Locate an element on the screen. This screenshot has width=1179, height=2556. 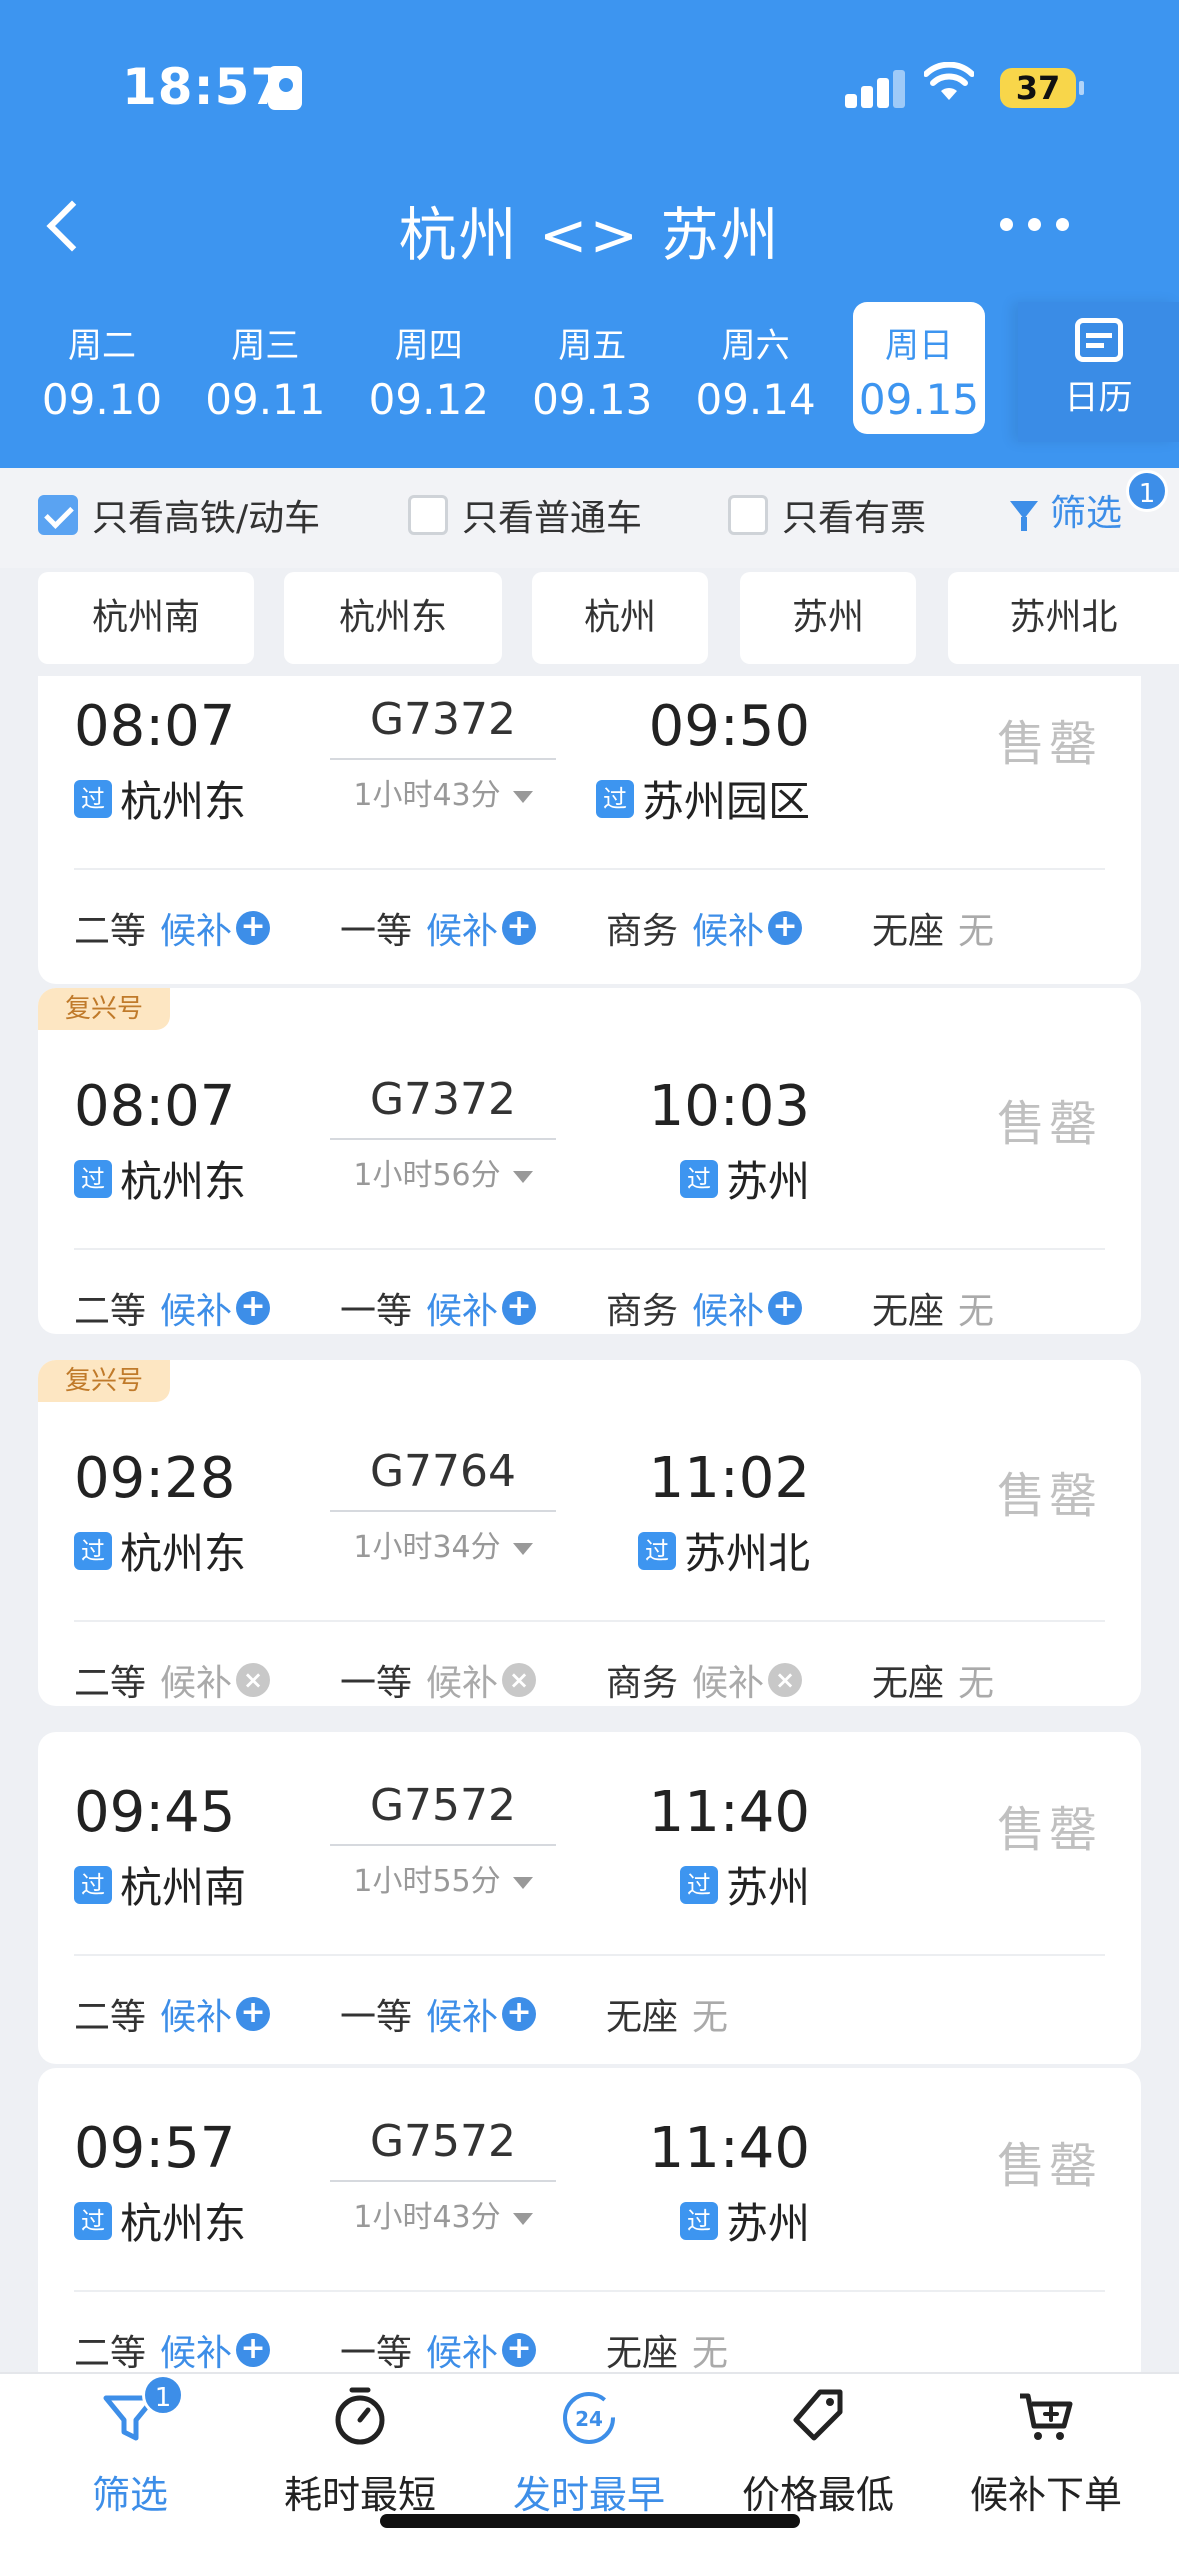
date-tab: 周日 09.15 is located at coordinates (919, 368).